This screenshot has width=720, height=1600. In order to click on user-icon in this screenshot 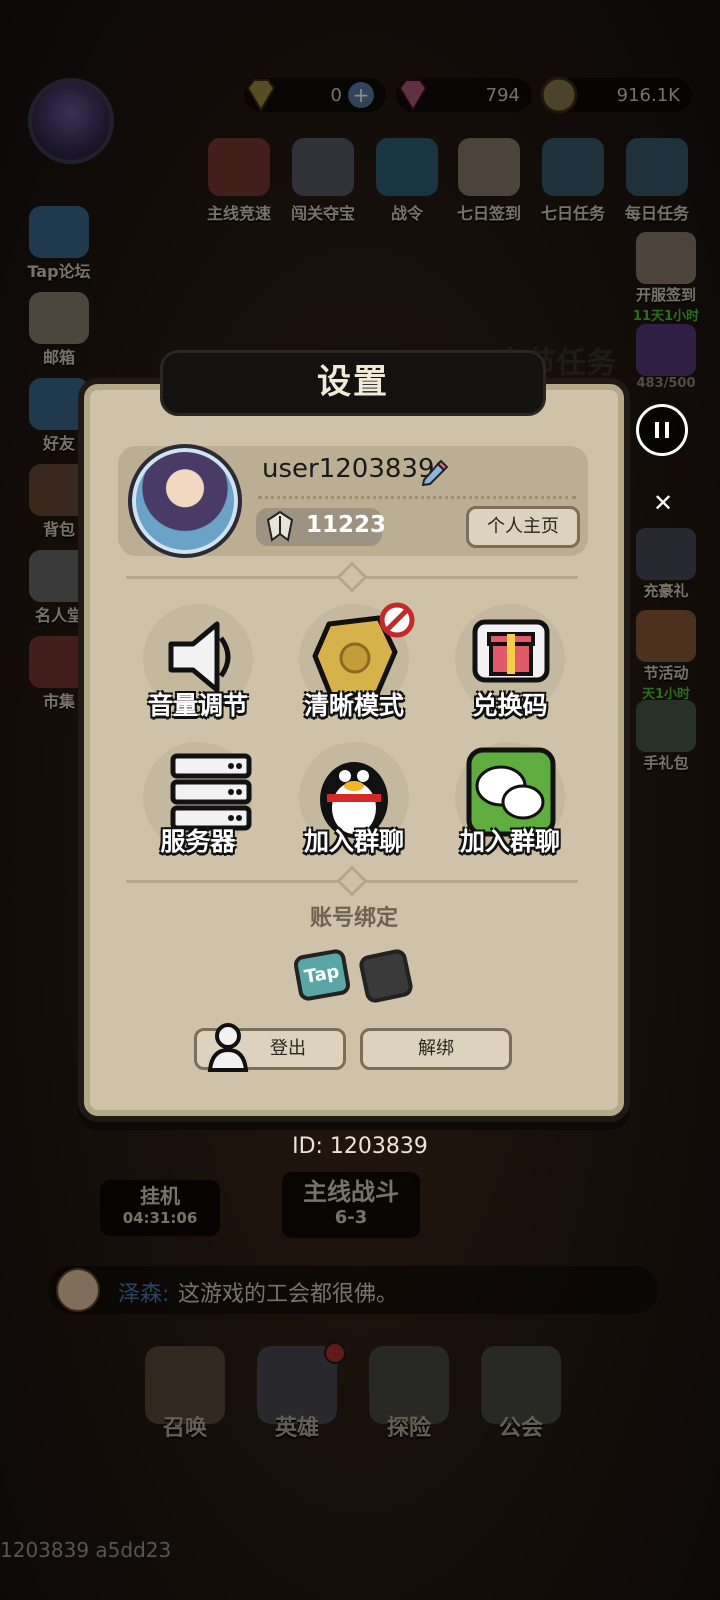, I will do `click(228, 1047)`.